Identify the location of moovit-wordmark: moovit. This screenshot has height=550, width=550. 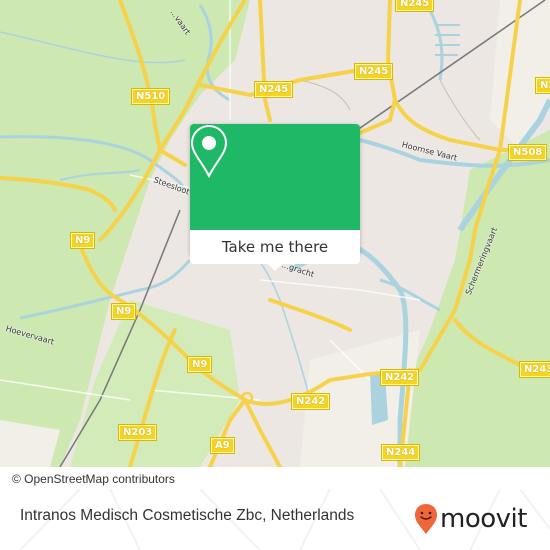
(483, 519).